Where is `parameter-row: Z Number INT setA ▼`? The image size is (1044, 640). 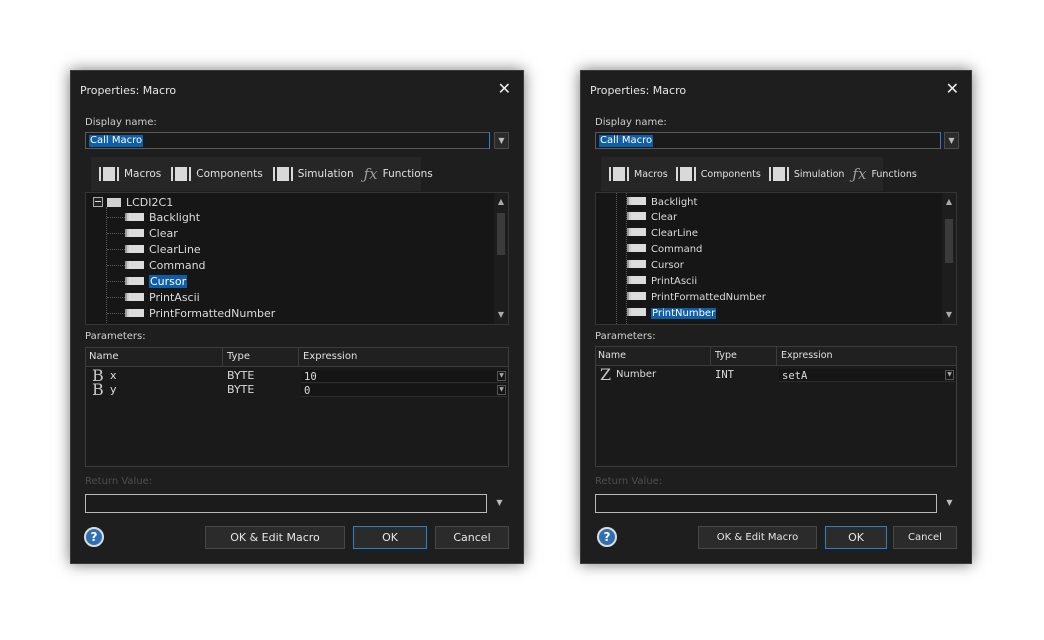 parameter-row: Z Number INT setA ▼ is located at coordinates (776, 374).